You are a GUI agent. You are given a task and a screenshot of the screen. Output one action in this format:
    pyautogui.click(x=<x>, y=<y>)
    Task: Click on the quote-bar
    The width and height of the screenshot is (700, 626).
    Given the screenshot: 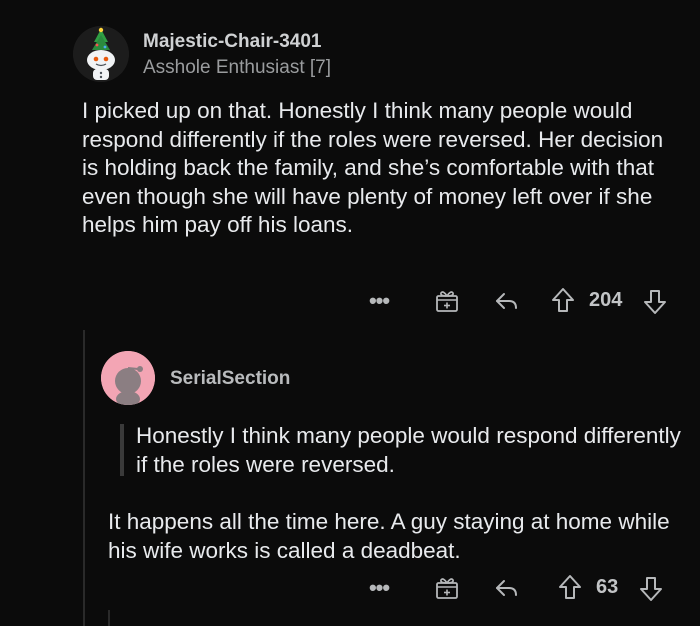 What is the action you would take?
    pyautogui.click(x=122, y=450)
    